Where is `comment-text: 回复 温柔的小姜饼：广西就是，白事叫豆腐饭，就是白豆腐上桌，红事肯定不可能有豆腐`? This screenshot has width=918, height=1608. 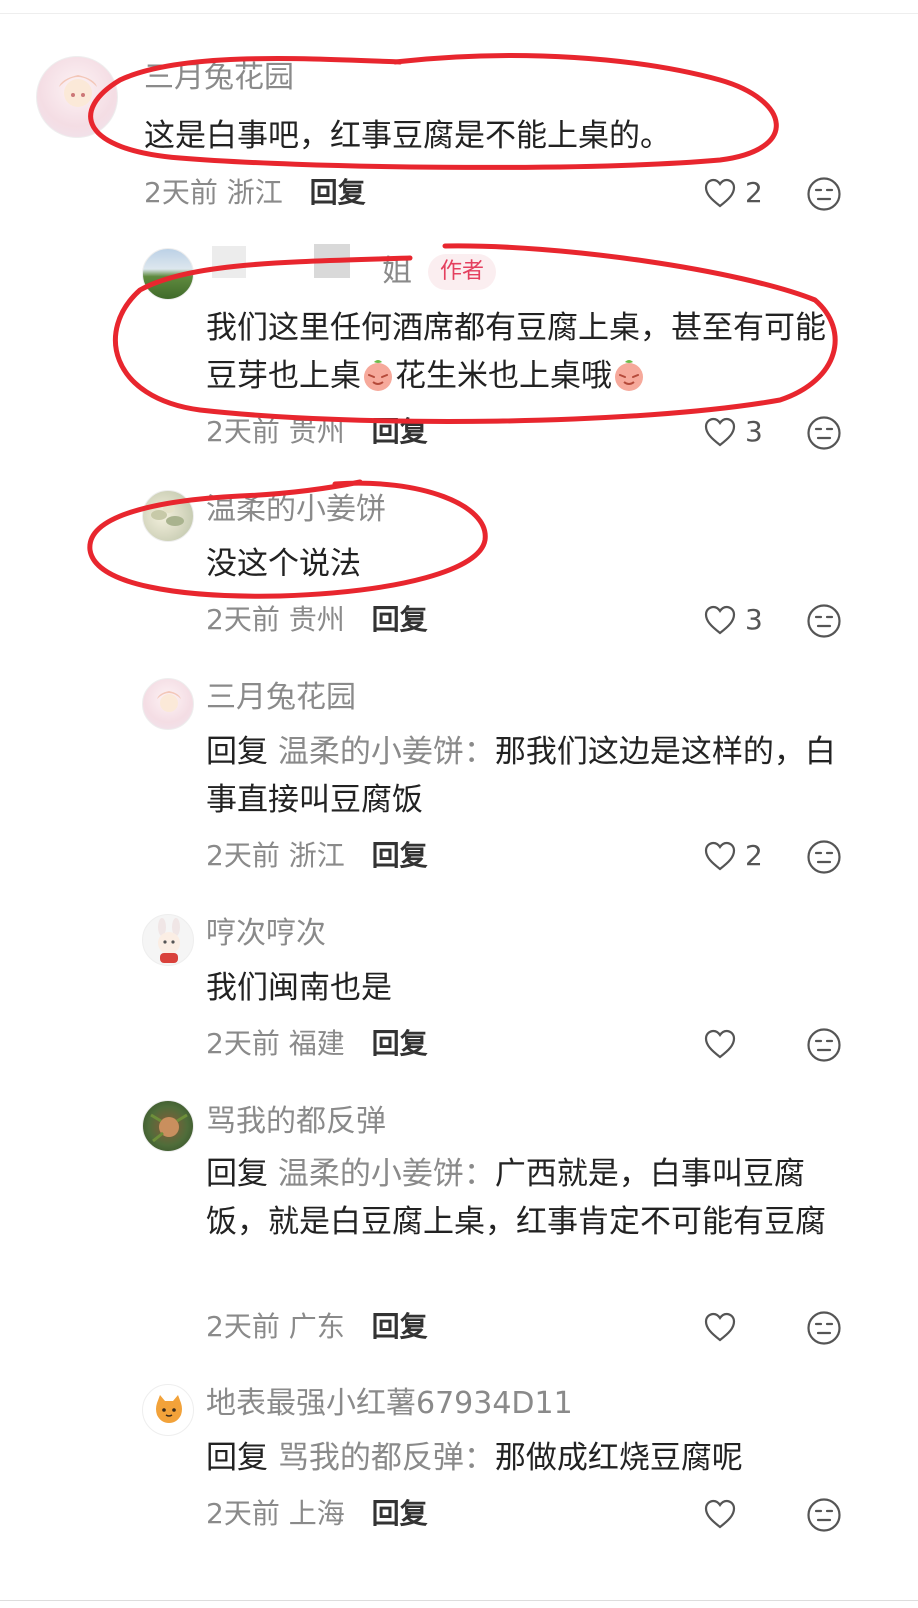
comment-text: 回复 温柔的小姜饼：广西就是，白事叫豆腐饭，就是白豆腐上桌，红事肯定不可能有豆腐 is located at coordinates (528, 1198).